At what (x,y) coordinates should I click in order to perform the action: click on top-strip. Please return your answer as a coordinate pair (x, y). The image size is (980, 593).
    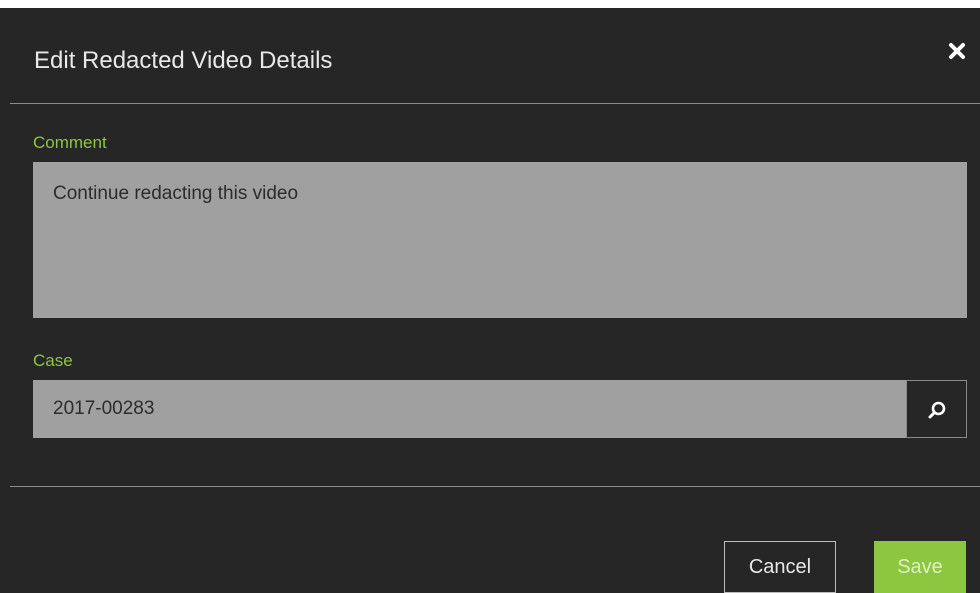
    Looking at the image, I should click on (490, 4).